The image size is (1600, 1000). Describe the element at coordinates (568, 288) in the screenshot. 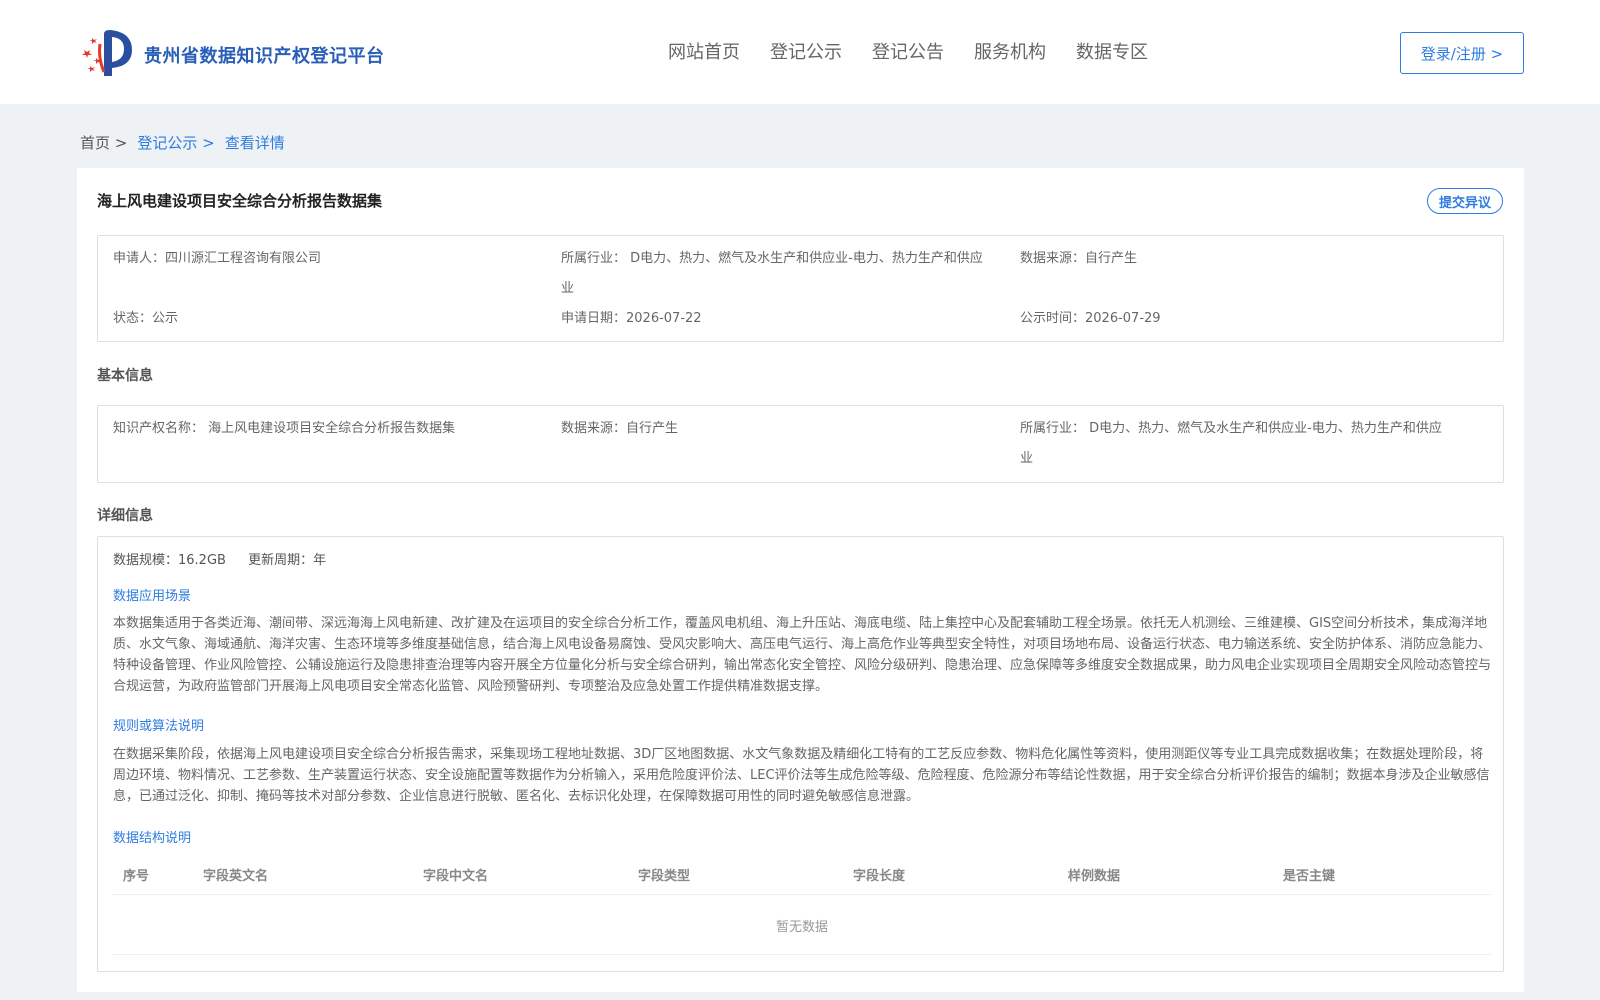

I see `industry-line-2: 业` at that location.